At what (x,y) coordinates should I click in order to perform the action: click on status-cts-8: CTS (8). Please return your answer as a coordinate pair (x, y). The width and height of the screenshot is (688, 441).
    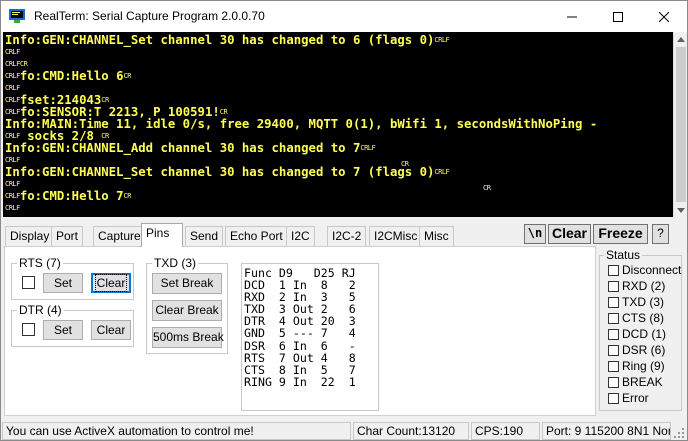
    Looking at the image, I should click on (636, 319).